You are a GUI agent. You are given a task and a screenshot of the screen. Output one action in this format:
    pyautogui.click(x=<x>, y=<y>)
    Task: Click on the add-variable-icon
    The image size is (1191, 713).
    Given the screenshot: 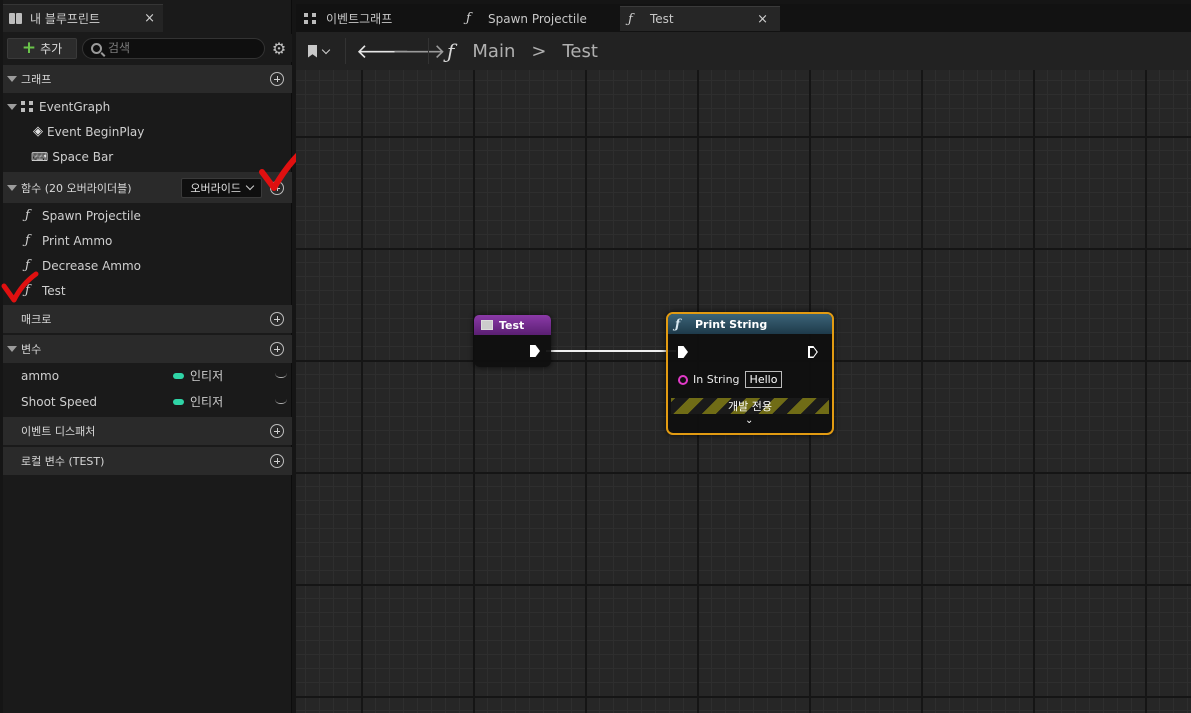 What is the action you would take?
    pyautogui.click(x=277, y=349)
    